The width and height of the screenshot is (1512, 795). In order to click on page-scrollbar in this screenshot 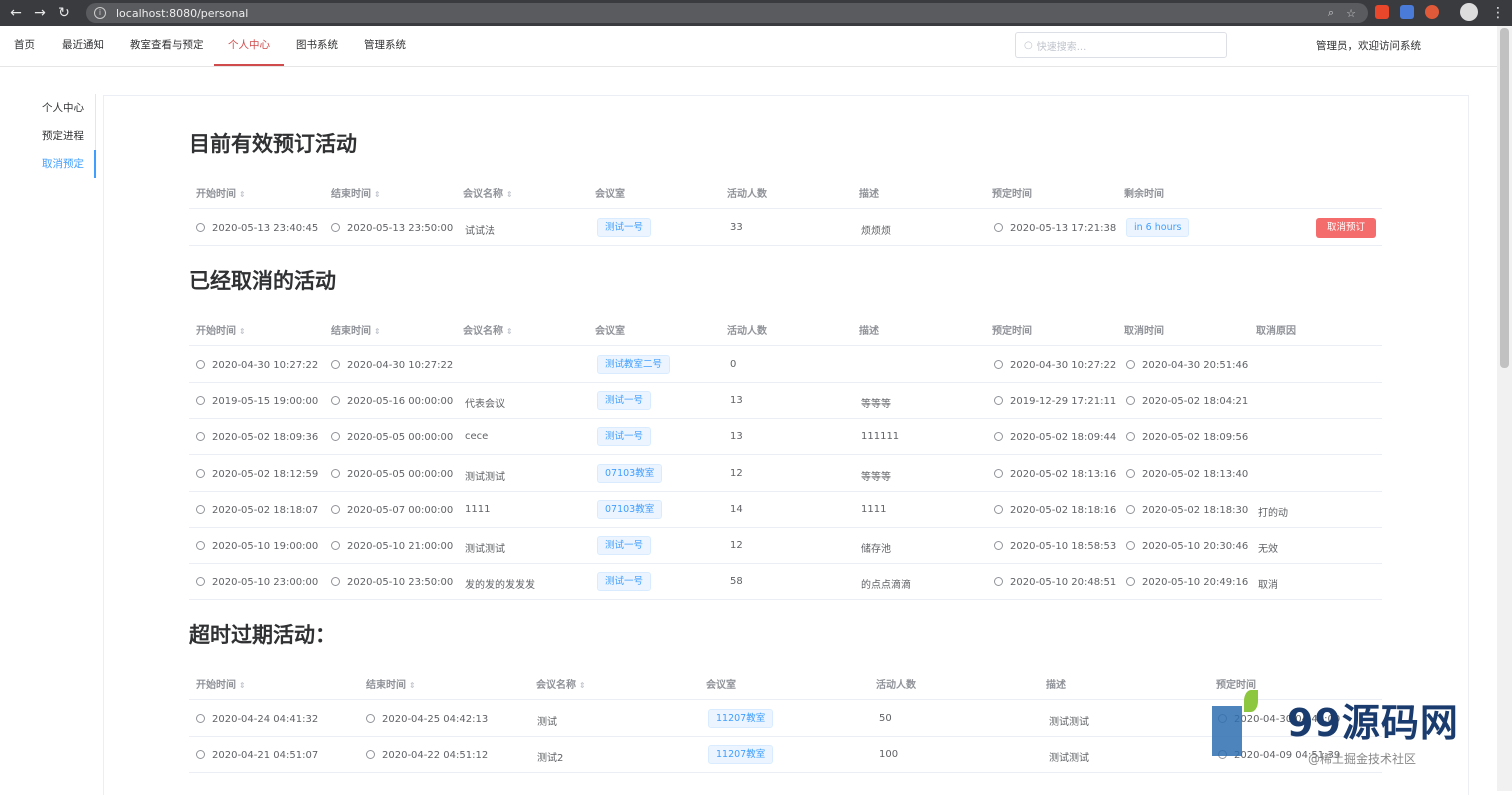, I will do `click(1504, 408)`.